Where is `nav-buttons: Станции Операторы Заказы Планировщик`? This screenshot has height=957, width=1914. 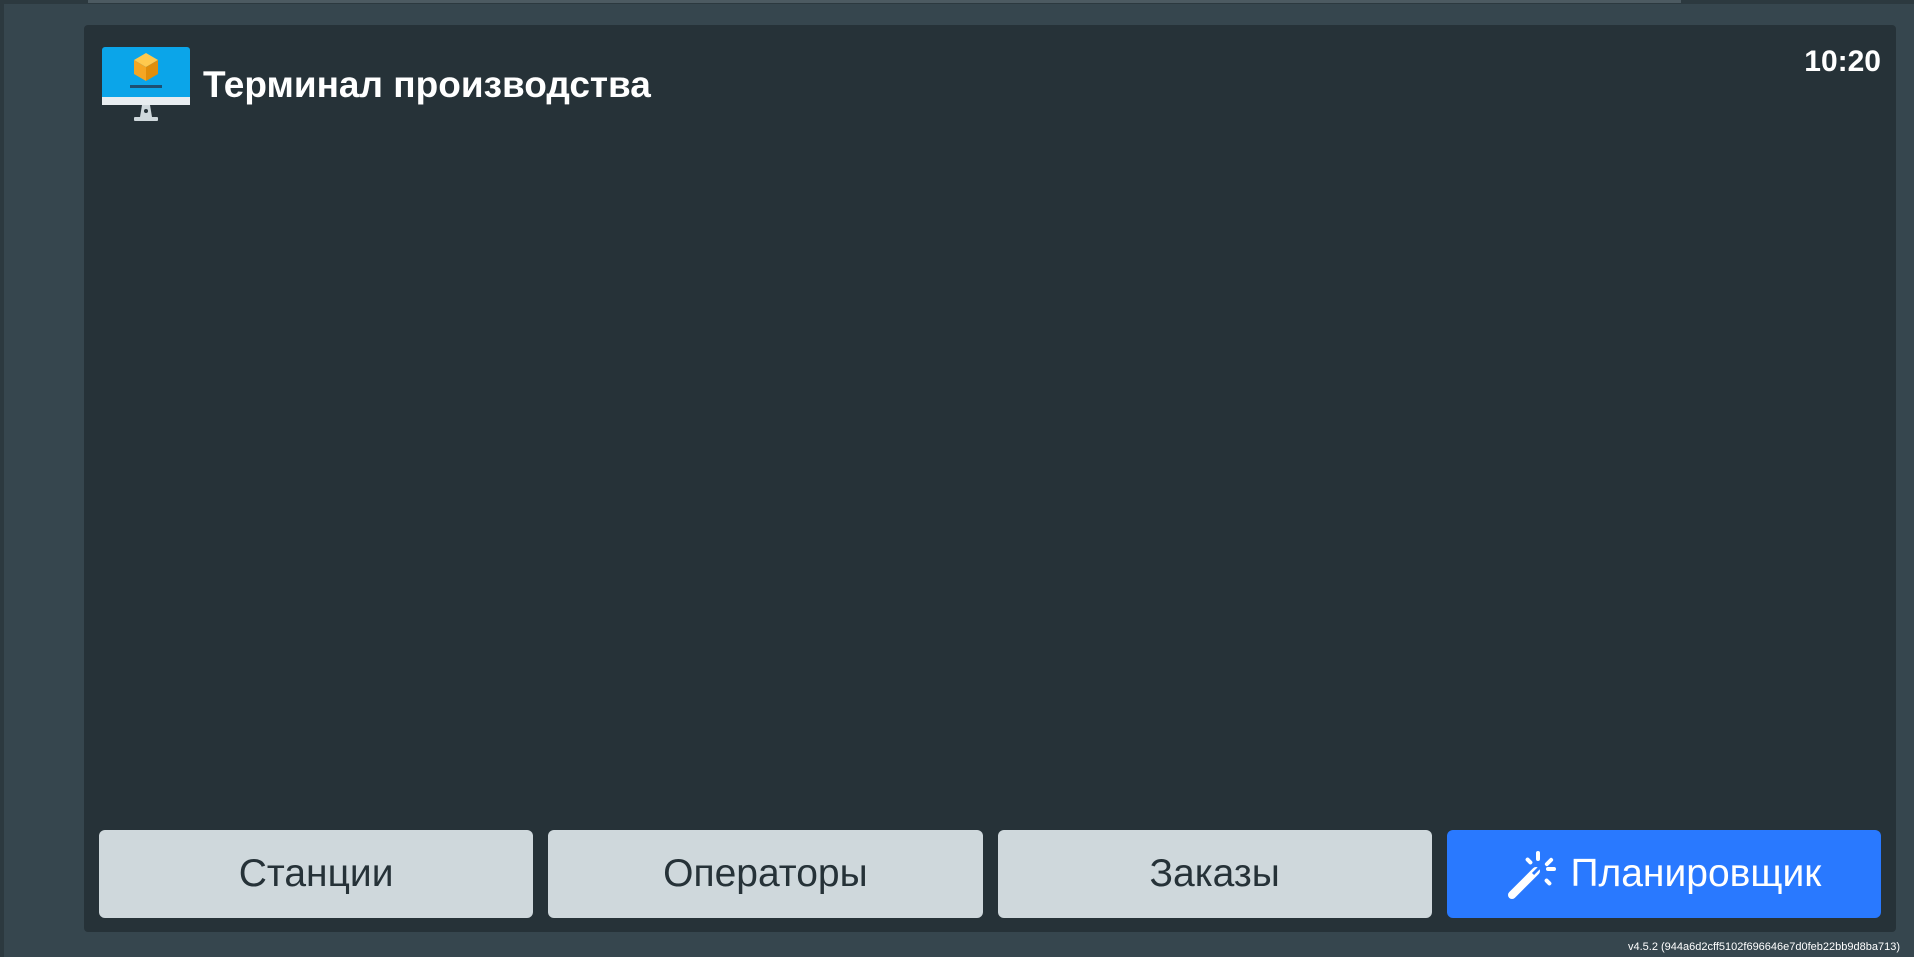
nav-buttons: Станции Операторы Заказы Планировщик is located at coordinates (990, 874).